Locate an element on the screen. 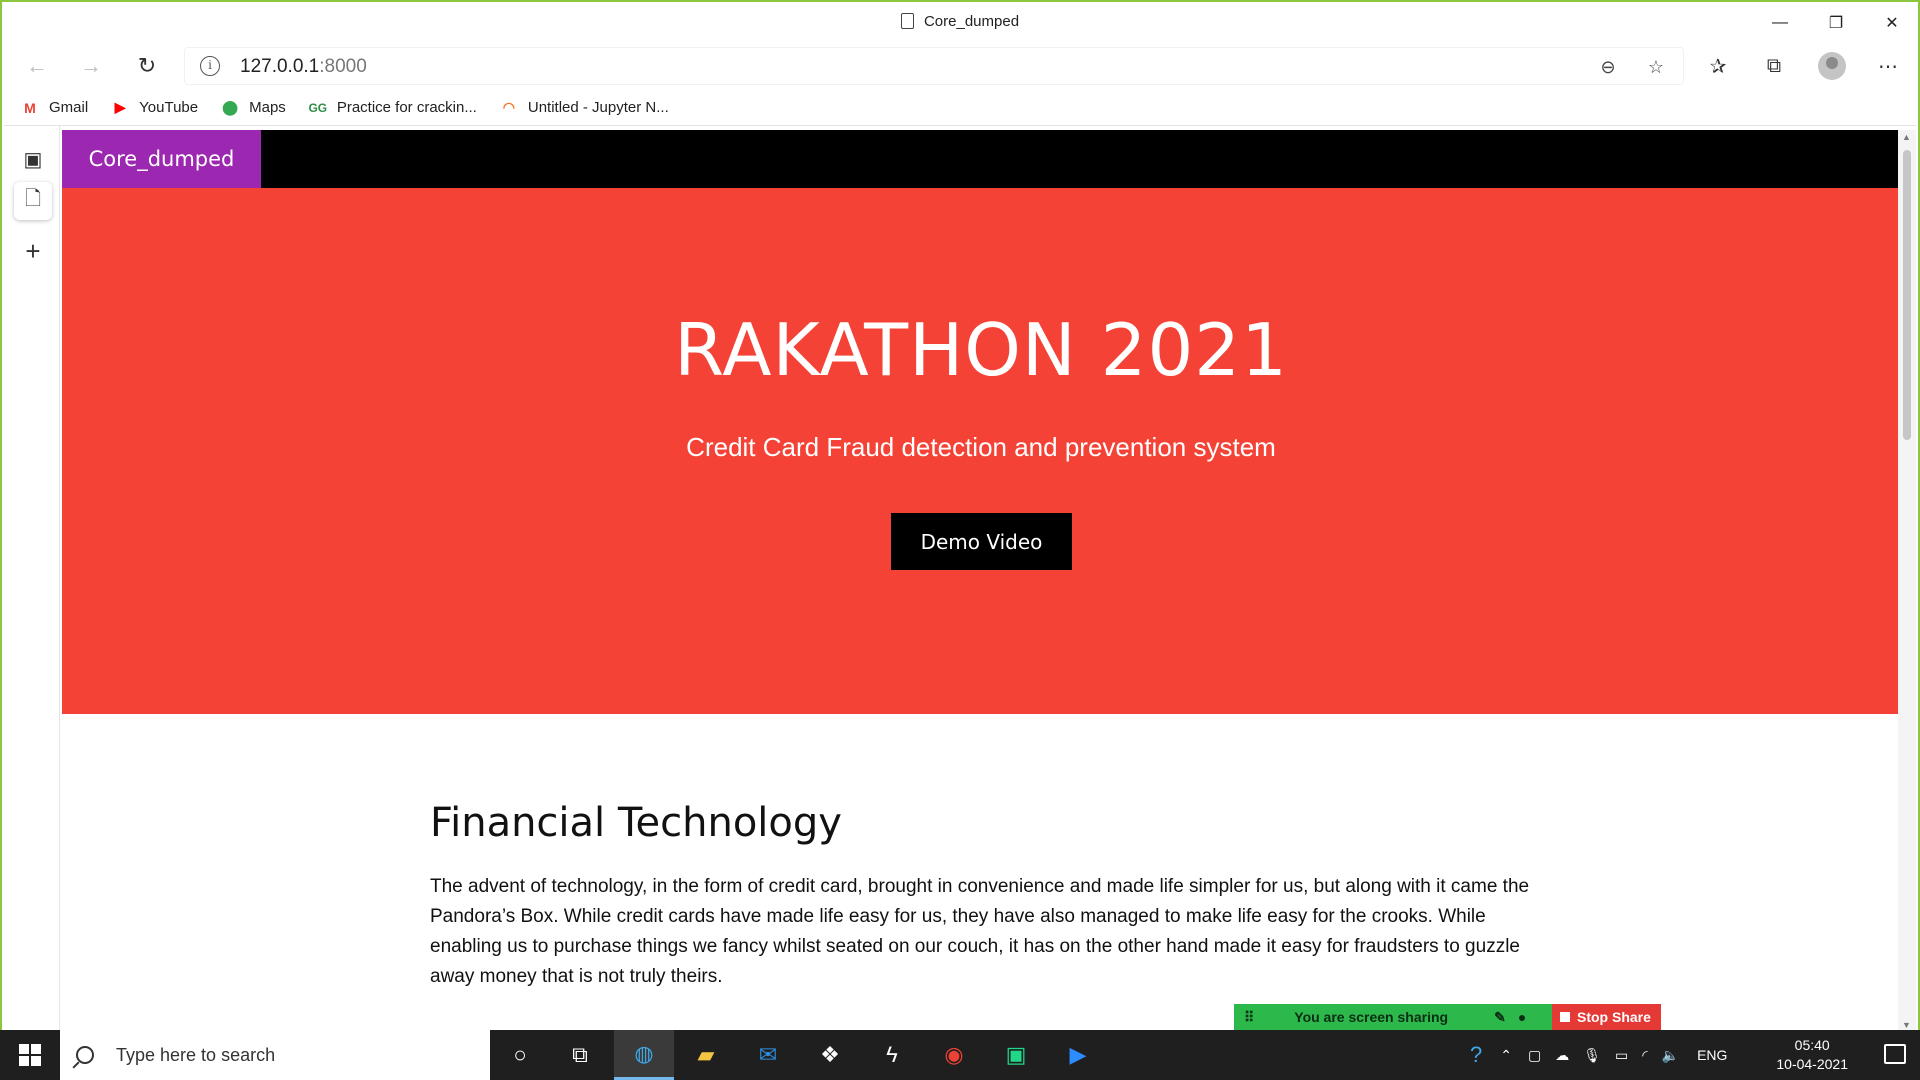  system-tray: ? ⌃ ▢ ☁ 🎙 ▭ ◜ 🔈 ENG is located at coordinates (1598, 1055).